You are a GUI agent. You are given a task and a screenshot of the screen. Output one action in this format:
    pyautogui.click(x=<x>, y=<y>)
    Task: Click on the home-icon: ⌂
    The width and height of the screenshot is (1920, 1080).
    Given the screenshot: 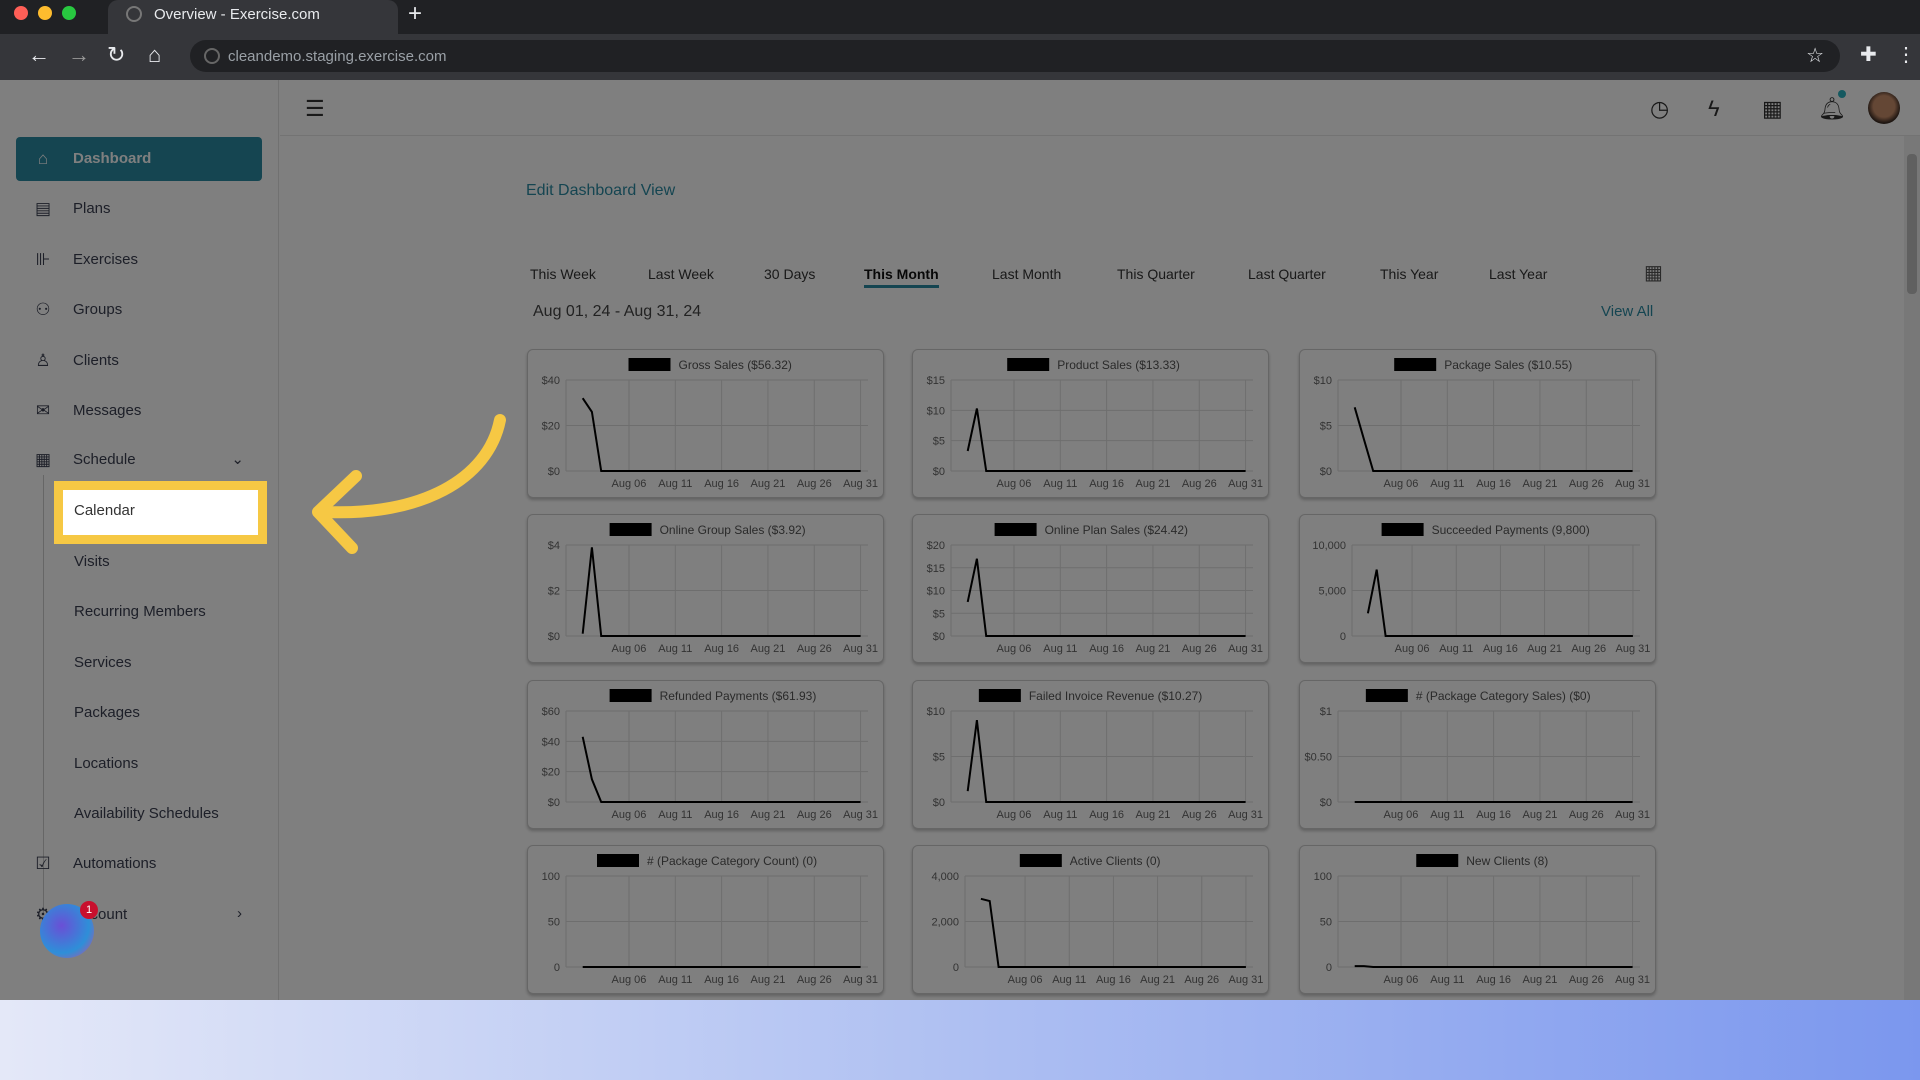 What is the action you would take?
    pyautogui.click(x=154, y=55)
    